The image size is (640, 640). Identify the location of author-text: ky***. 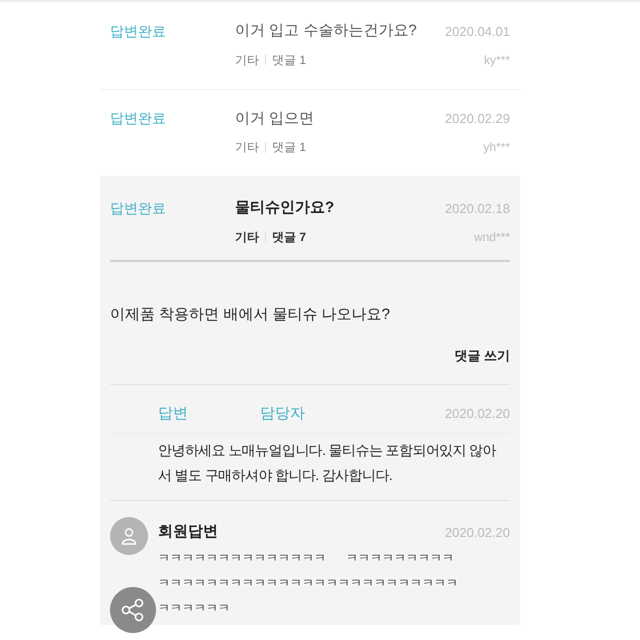
(497, 60).